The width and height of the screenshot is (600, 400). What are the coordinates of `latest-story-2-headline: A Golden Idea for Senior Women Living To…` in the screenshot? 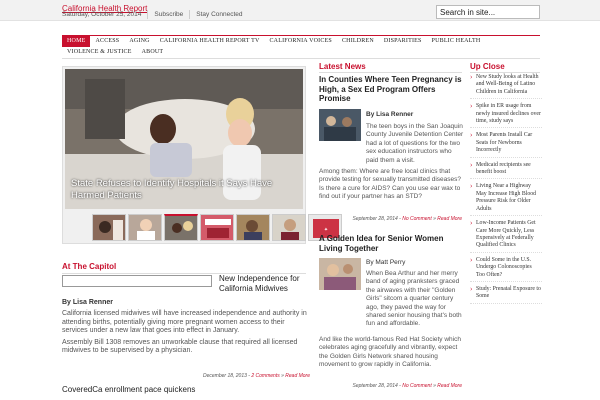 It's located at (390, 243).